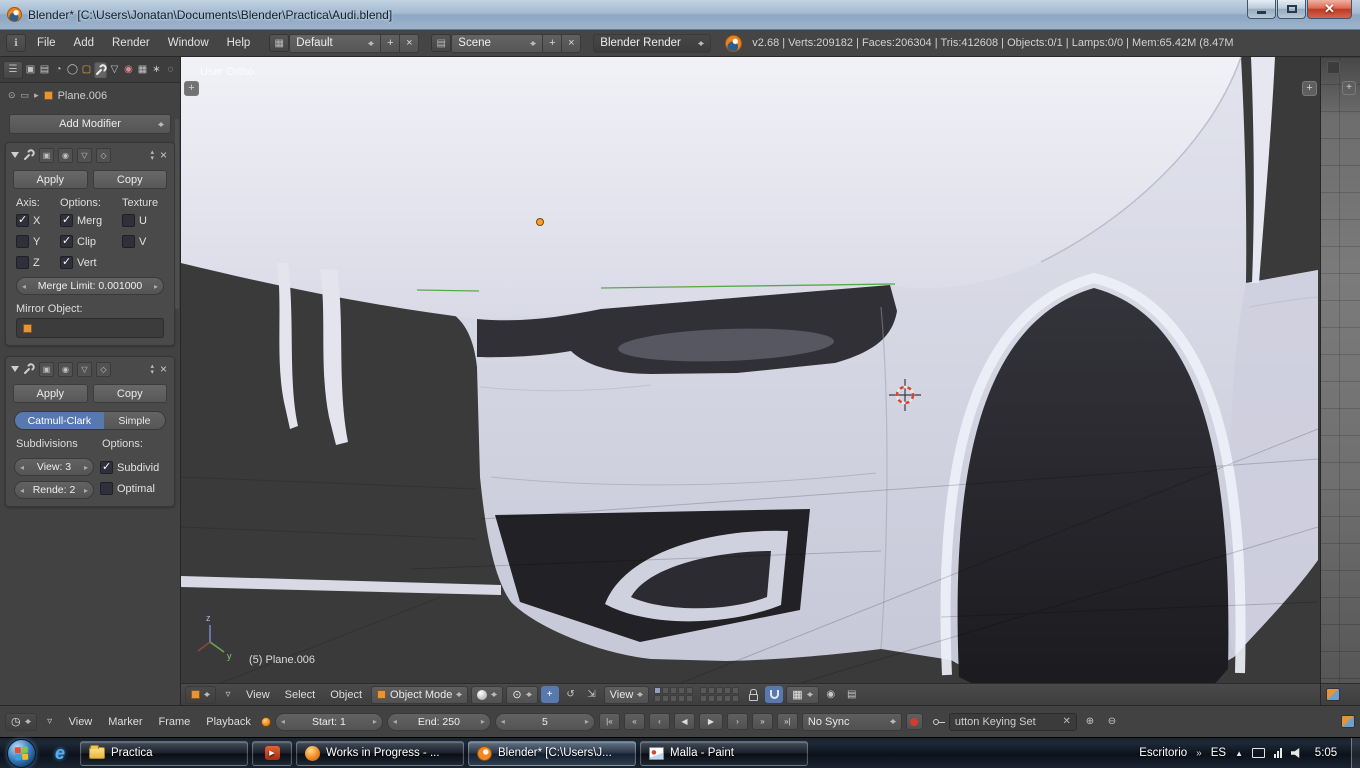 This screenshot has height=768, width=1360. Describe the element at coordinates (114, 69) in the screenshot. I see `properties-tab-data: ▽` at that location.